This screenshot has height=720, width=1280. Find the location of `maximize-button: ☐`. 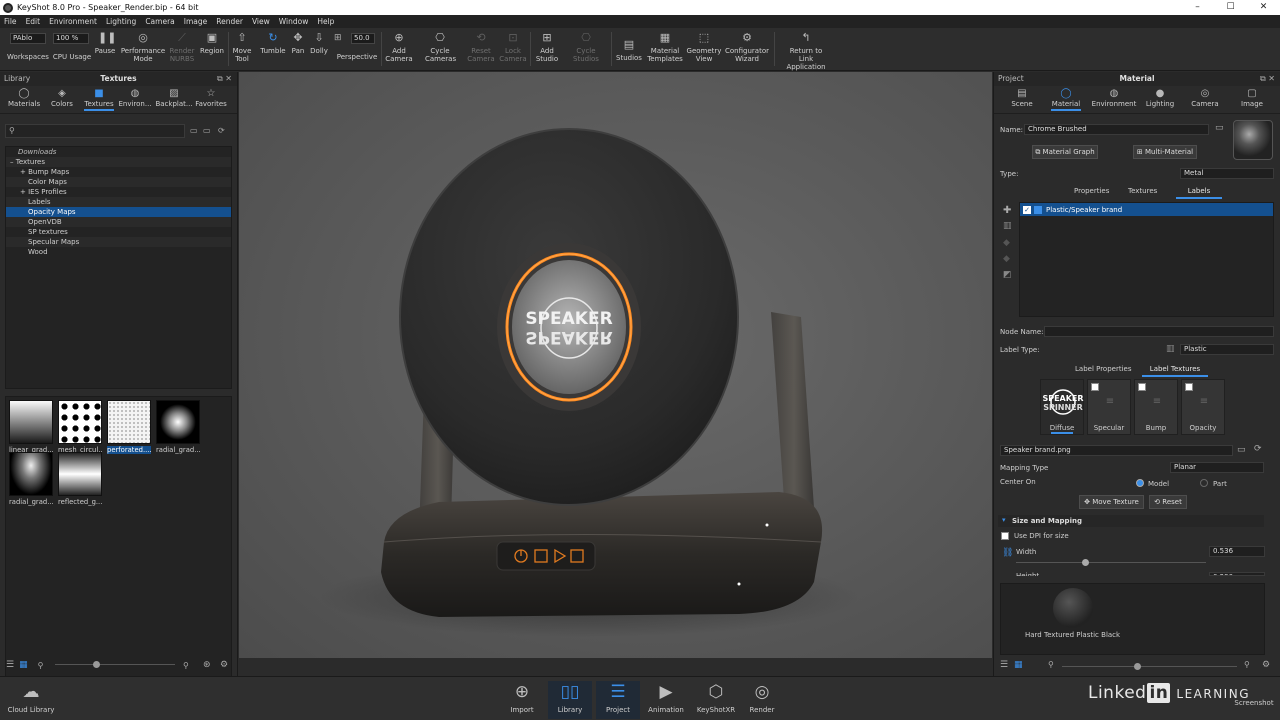

maximize-button: ☐ is located at coordinates (1230, 7).